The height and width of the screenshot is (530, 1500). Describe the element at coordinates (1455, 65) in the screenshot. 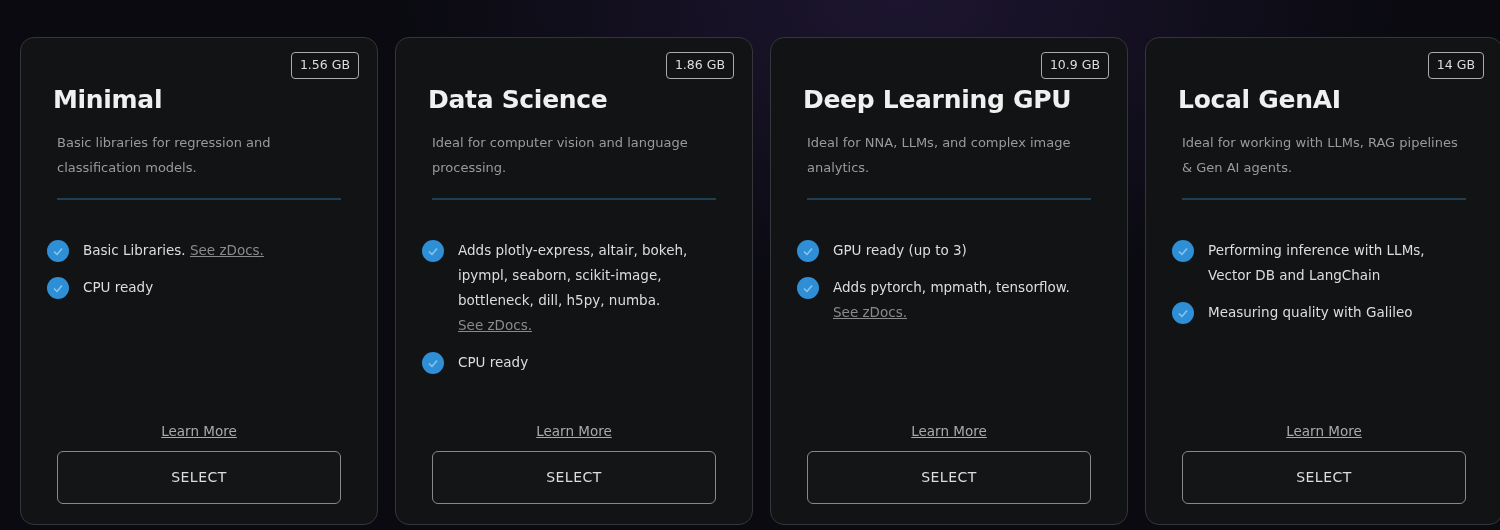

I see `size-label: 14 GB` at that location.